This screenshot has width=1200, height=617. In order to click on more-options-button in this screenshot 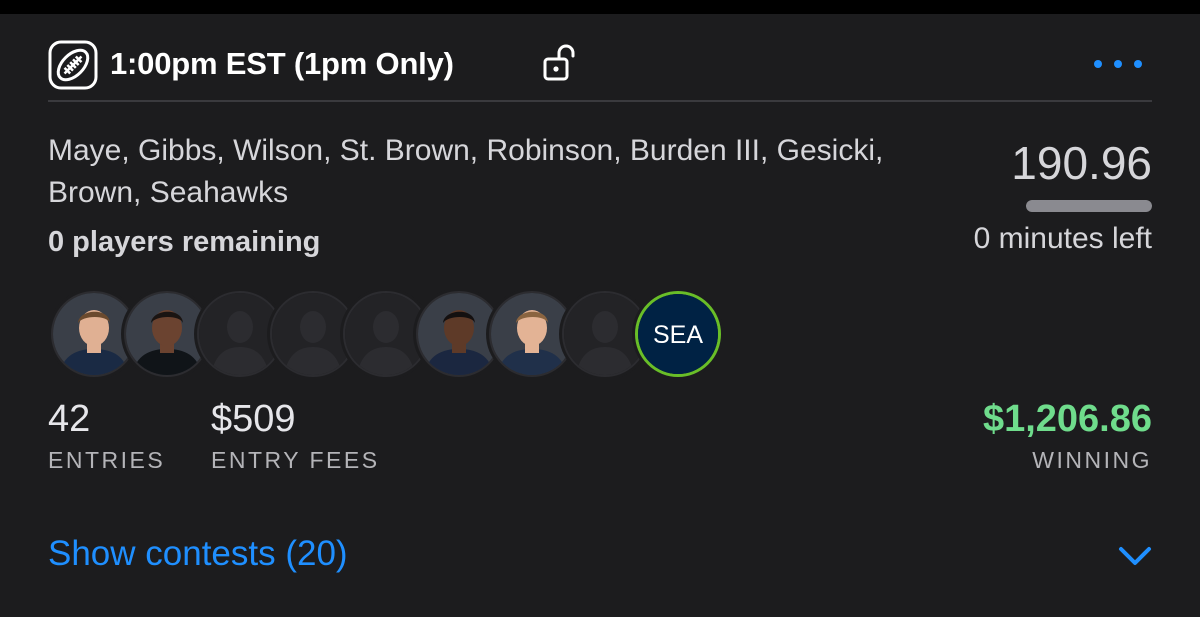, I will do `click(1122, 62)`.